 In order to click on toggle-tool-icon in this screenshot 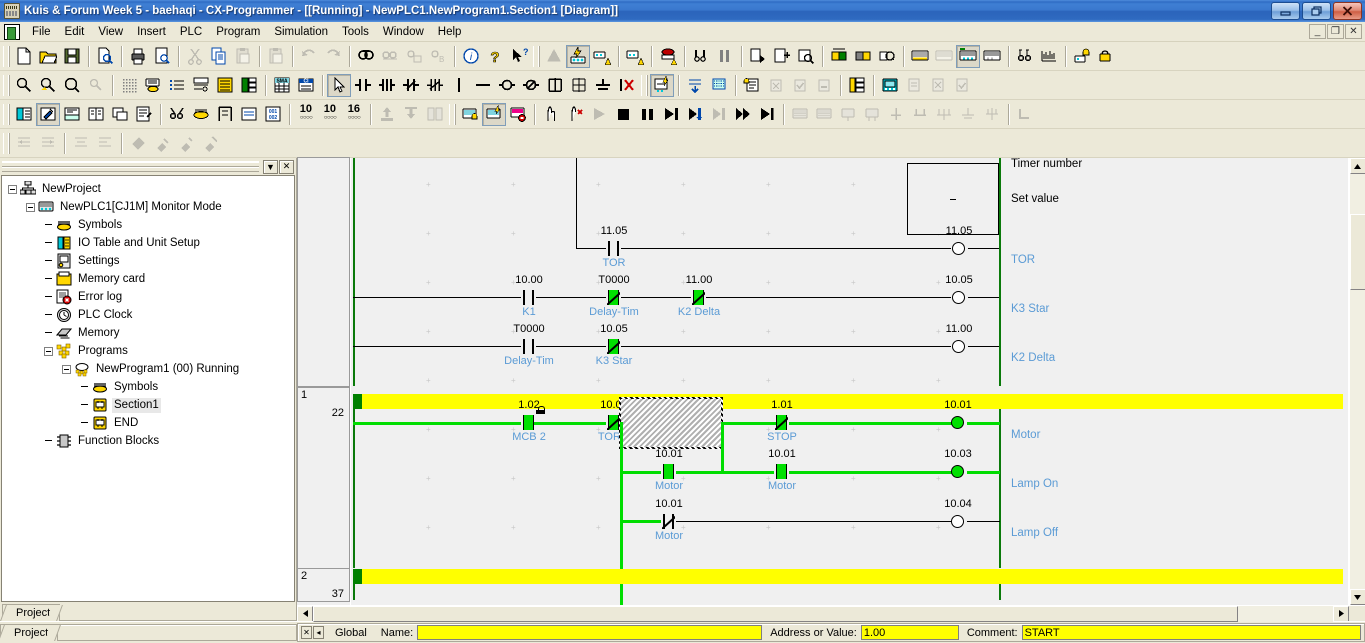, I will do `click(48, 114)`.